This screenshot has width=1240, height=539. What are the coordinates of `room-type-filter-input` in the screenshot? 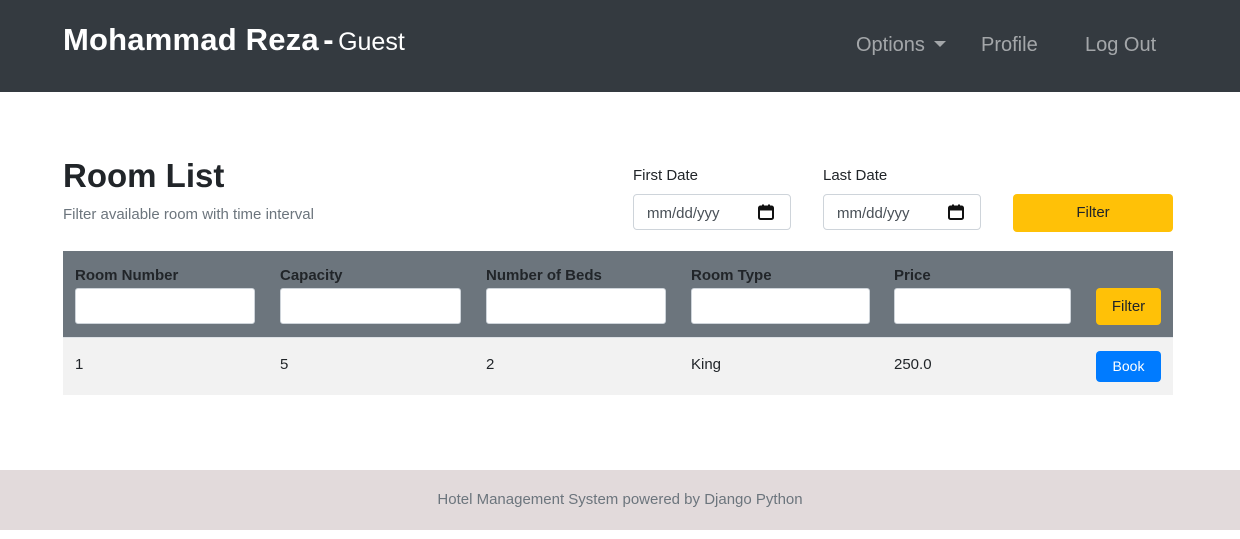 It's located at (780, 306).